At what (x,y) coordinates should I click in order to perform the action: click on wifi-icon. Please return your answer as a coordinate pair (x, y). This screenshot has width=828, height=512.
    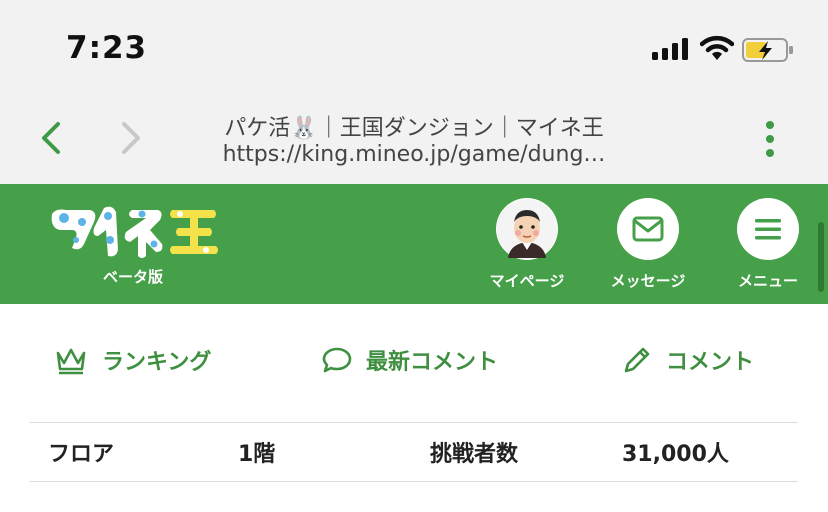
    Looking at the image, I should click on (717, 47).